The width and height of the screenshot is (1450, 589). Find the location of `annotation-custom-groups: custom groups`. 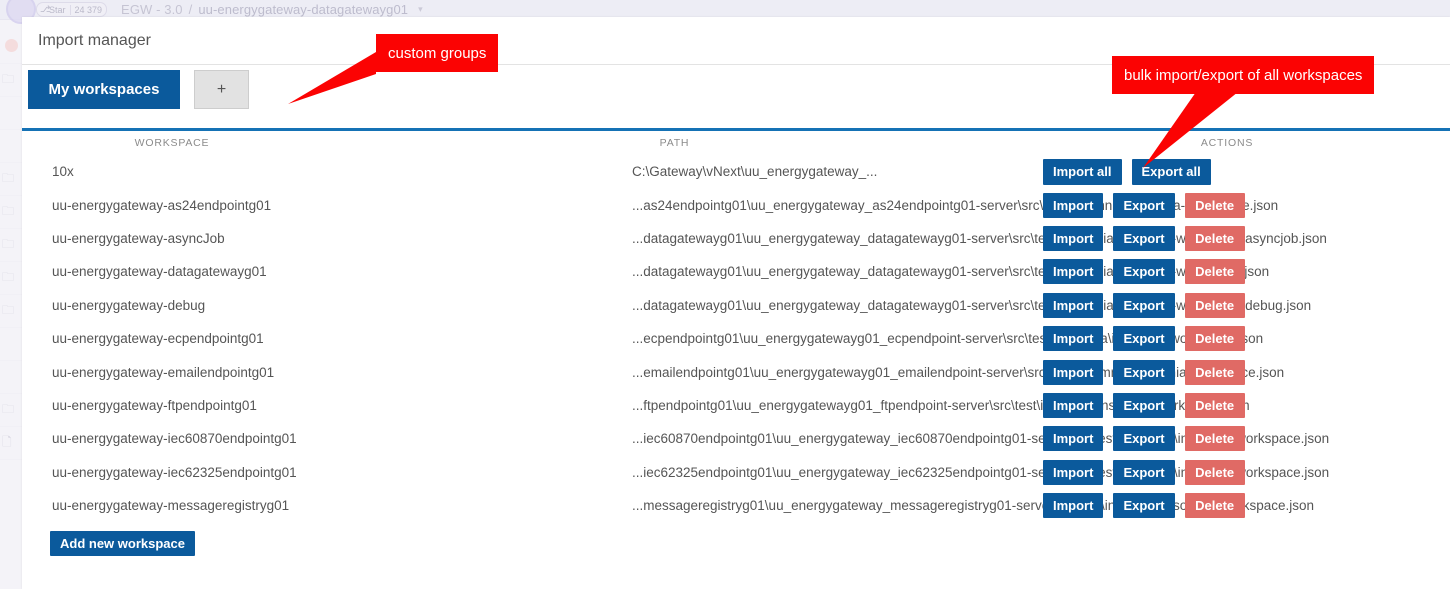

annotation-custom-groups: custom groups is located at coordinates (437, 53).